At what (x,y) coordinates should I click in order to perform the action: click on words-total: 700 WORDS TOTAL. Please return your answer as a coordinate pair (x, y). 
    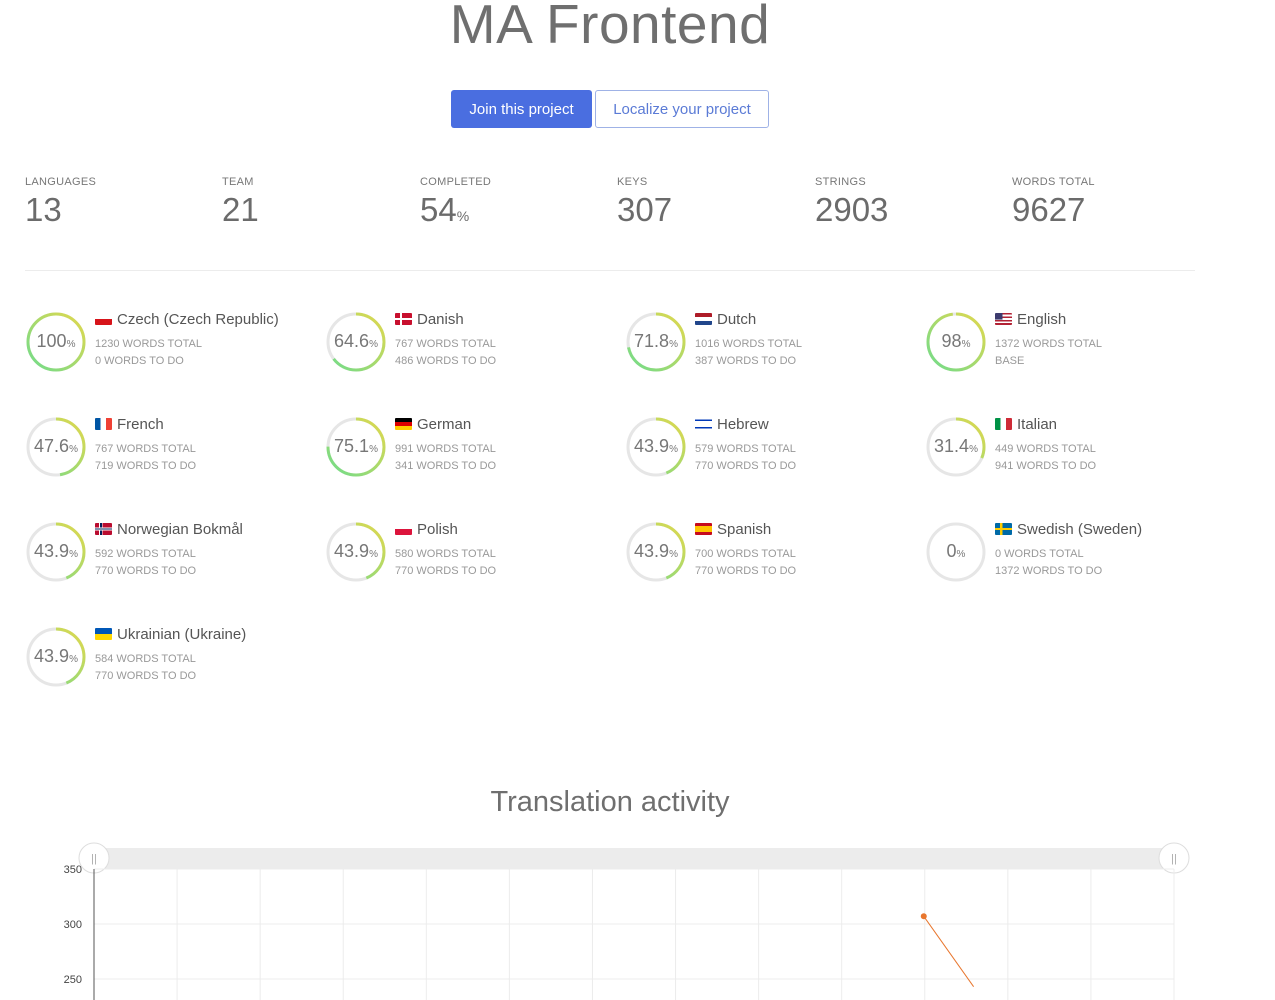
    Looking at the image, I should click on (745, 554).